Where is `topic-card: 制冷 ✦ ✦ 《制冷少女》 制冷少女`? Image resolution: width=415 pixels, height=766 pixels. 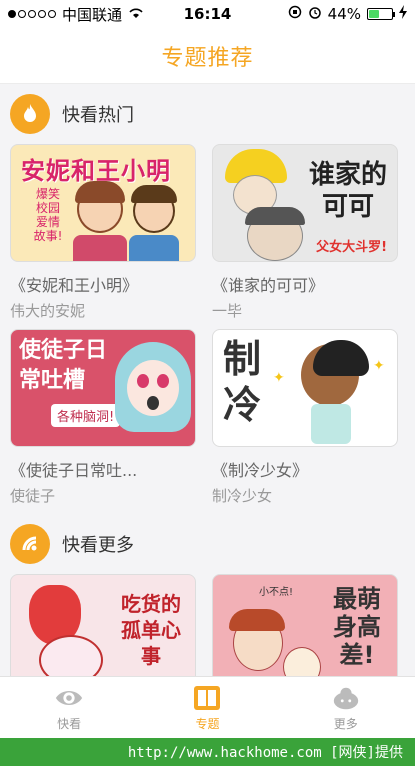 topic-card: 制冷 ✦ ✦ 《制冷少女》 制冷少女 is located at coordinates (305, 417).